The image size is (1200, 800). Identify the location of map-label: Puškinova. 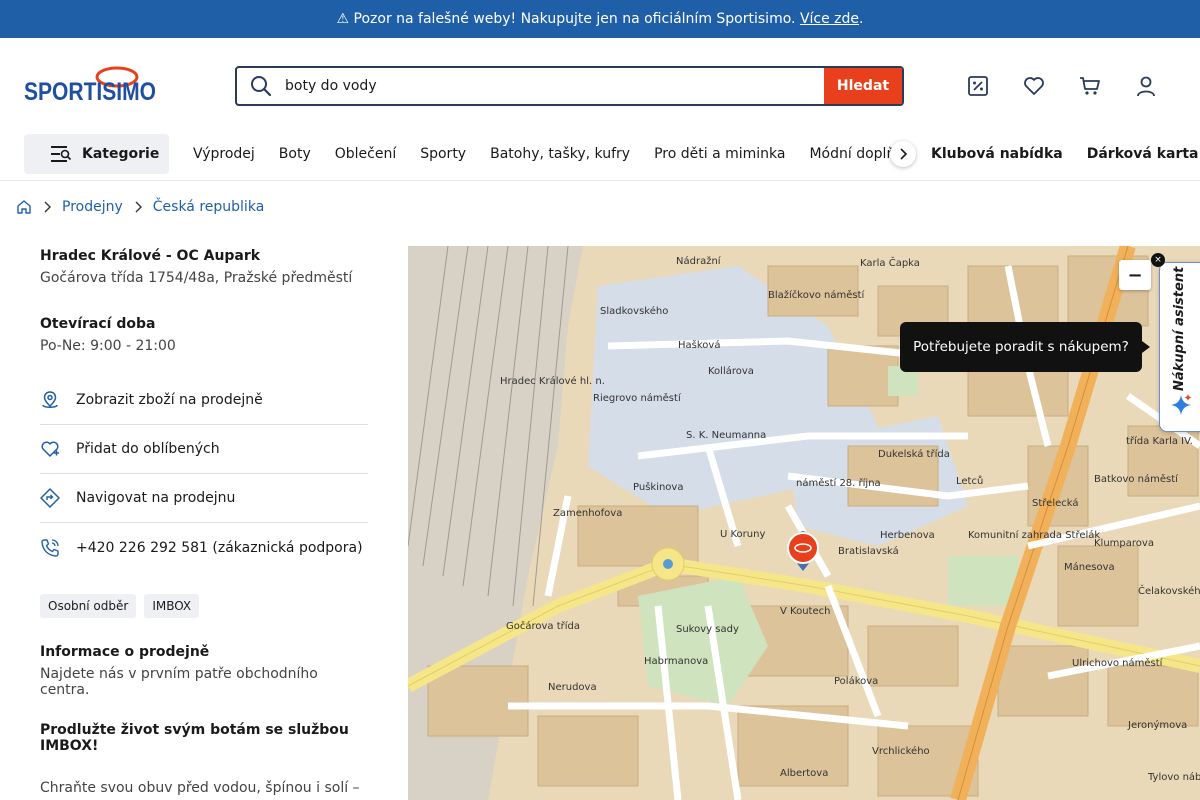
(658, 487).